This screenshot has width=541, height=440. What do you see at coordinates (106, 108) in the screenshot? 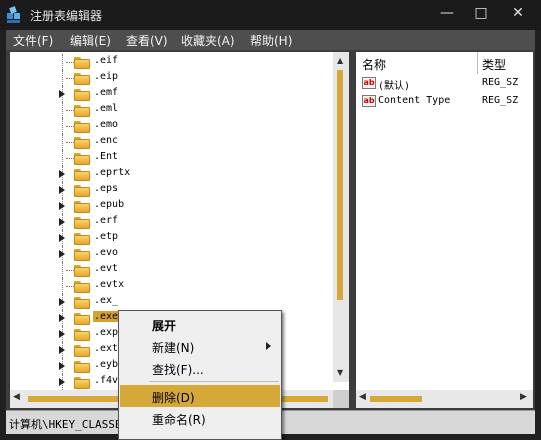
I see `tree-item-label: .eml` at bounding box center [106, 108].